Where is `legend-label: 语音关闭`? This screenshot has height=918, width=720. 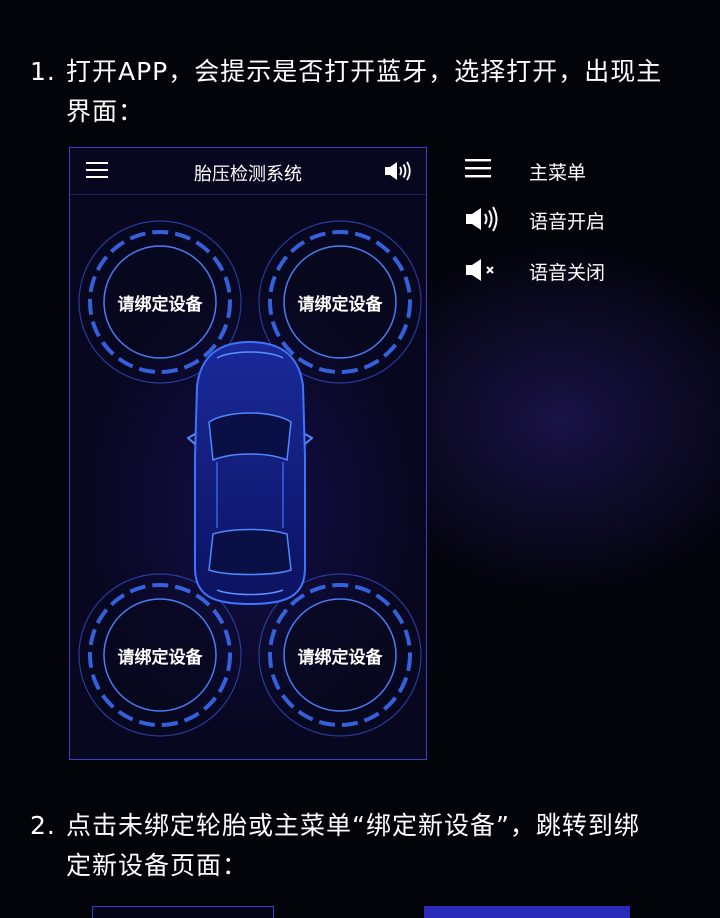 legend-label: 语音关闭 is located at coordinates (567, 273).